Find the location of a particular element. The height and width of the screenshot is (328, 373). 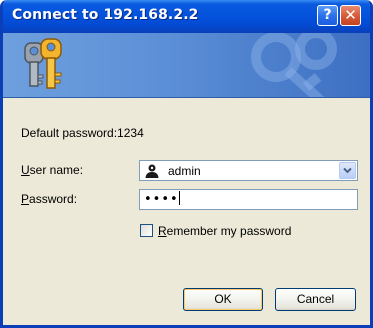

close-button: ✕ is located at coordinates (350, 15).